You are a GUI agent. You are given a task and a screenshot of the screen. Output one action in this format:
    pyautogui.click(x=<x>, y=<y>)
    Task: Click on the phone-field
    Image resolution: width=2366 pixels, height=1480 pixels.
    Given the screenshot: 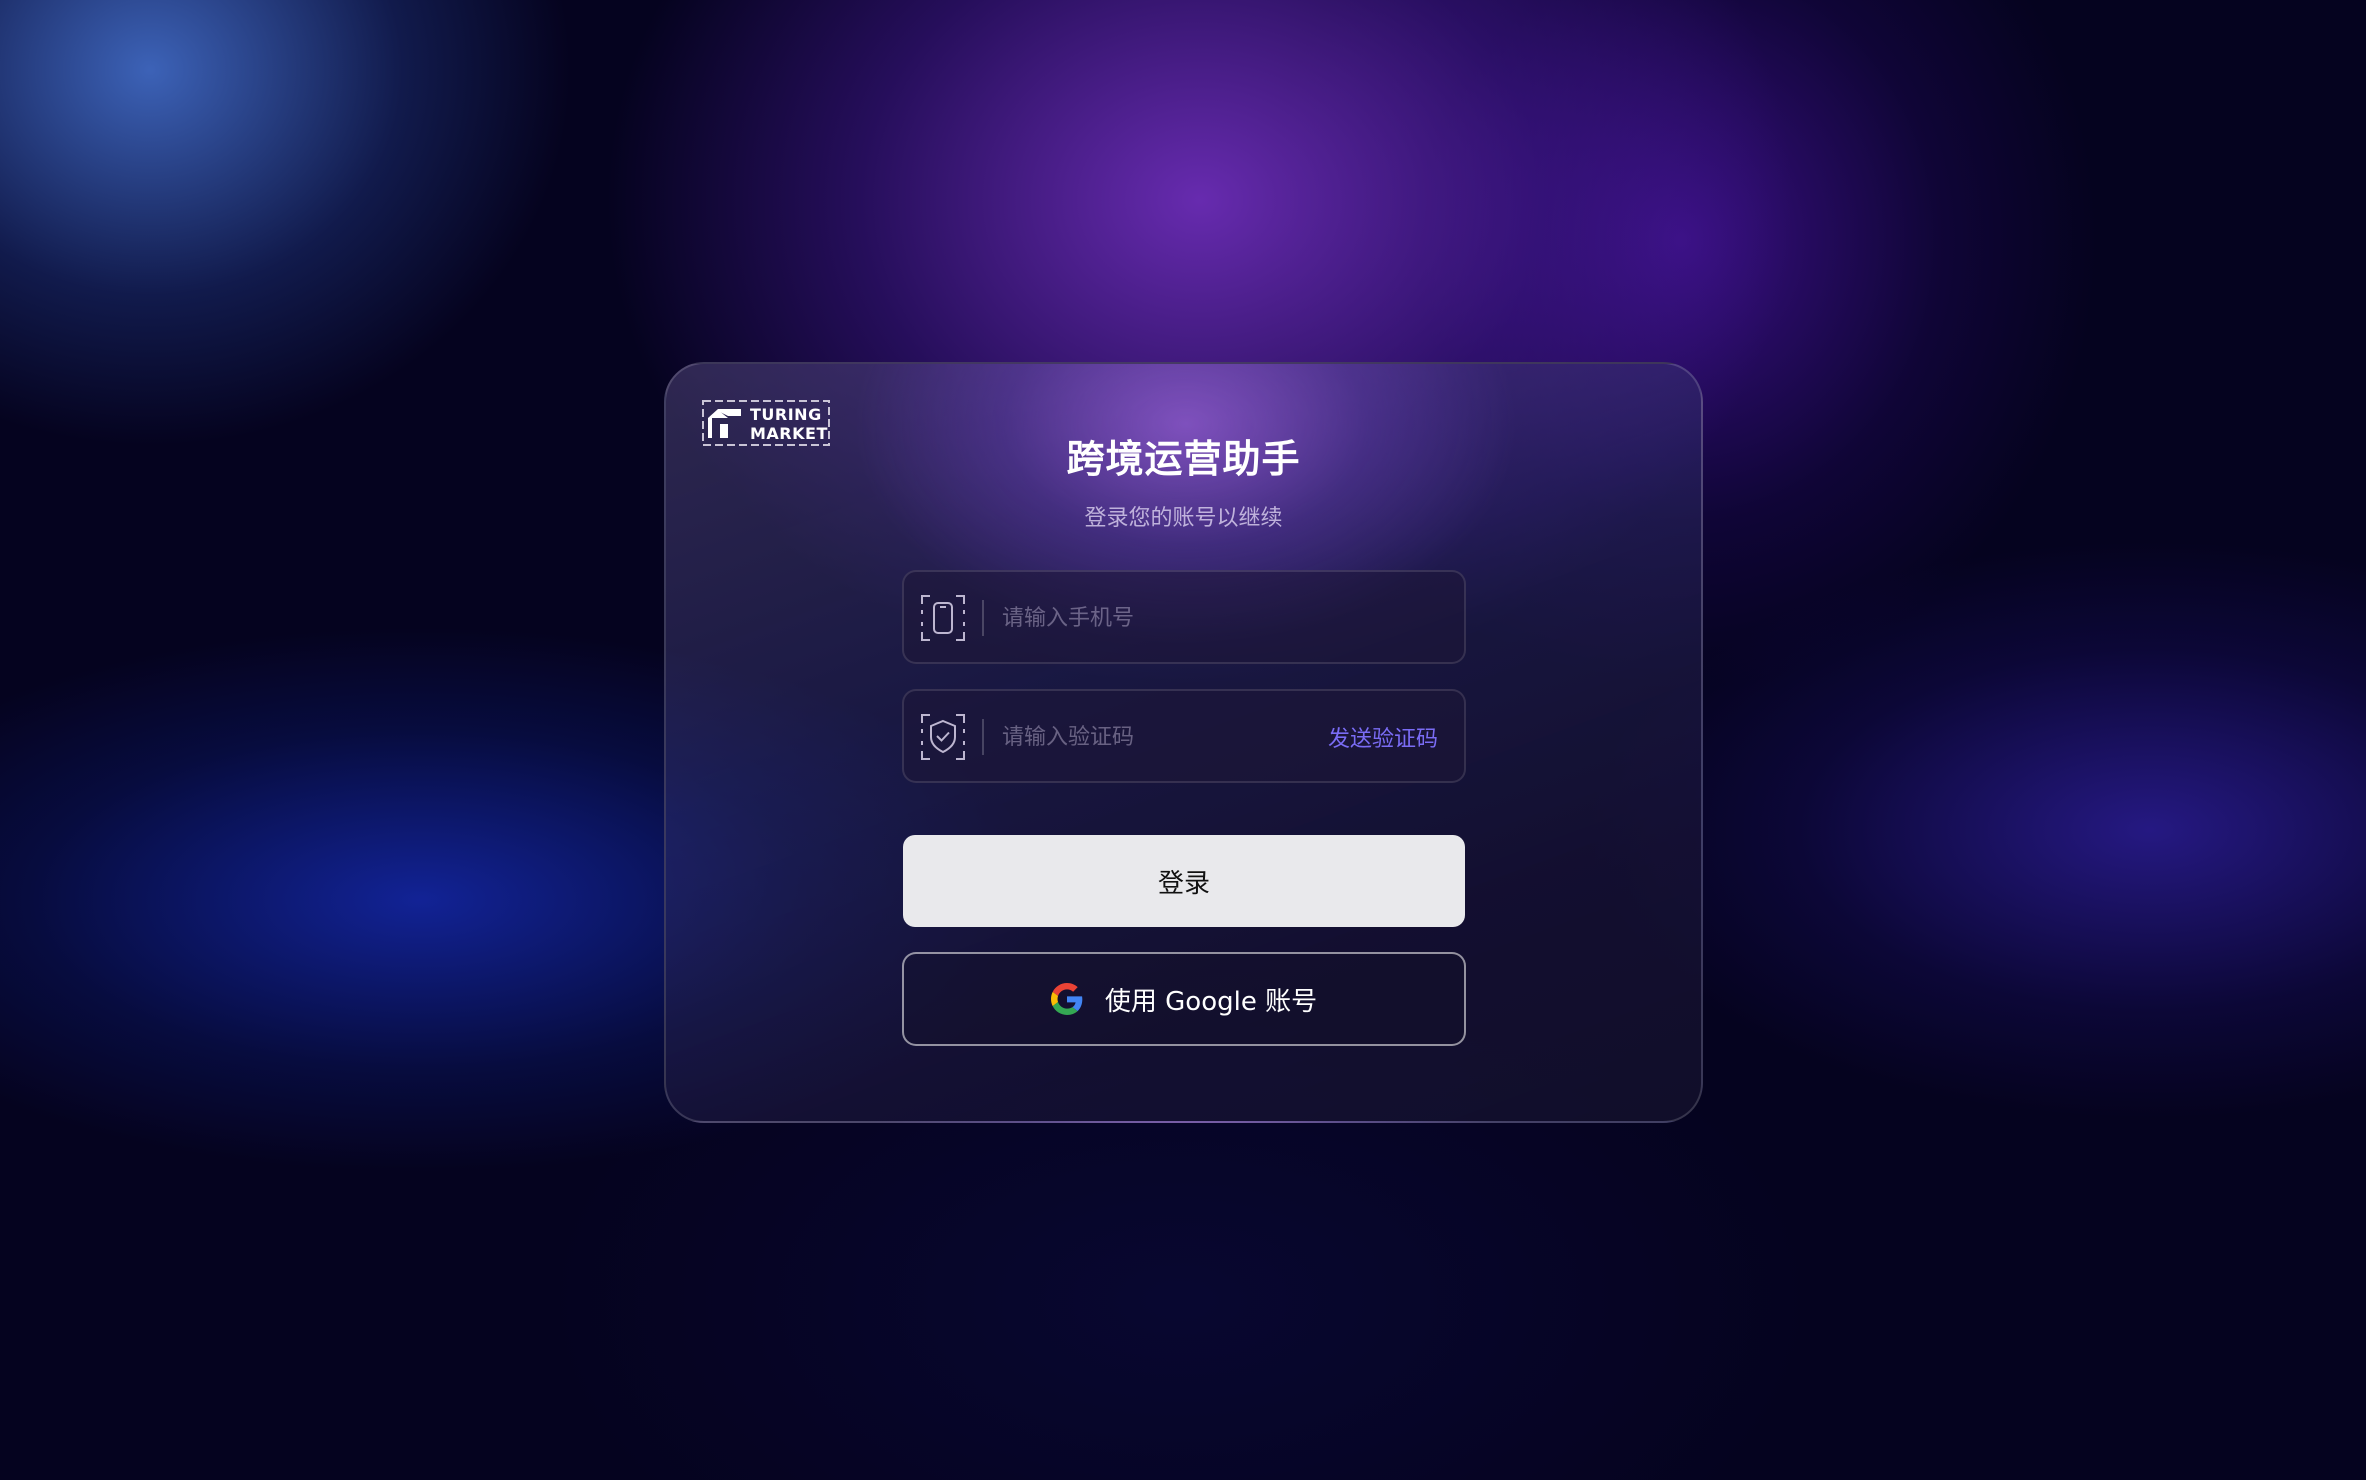 What is the action you would take?
    pyautogui.click(x=1184, y=617)
    